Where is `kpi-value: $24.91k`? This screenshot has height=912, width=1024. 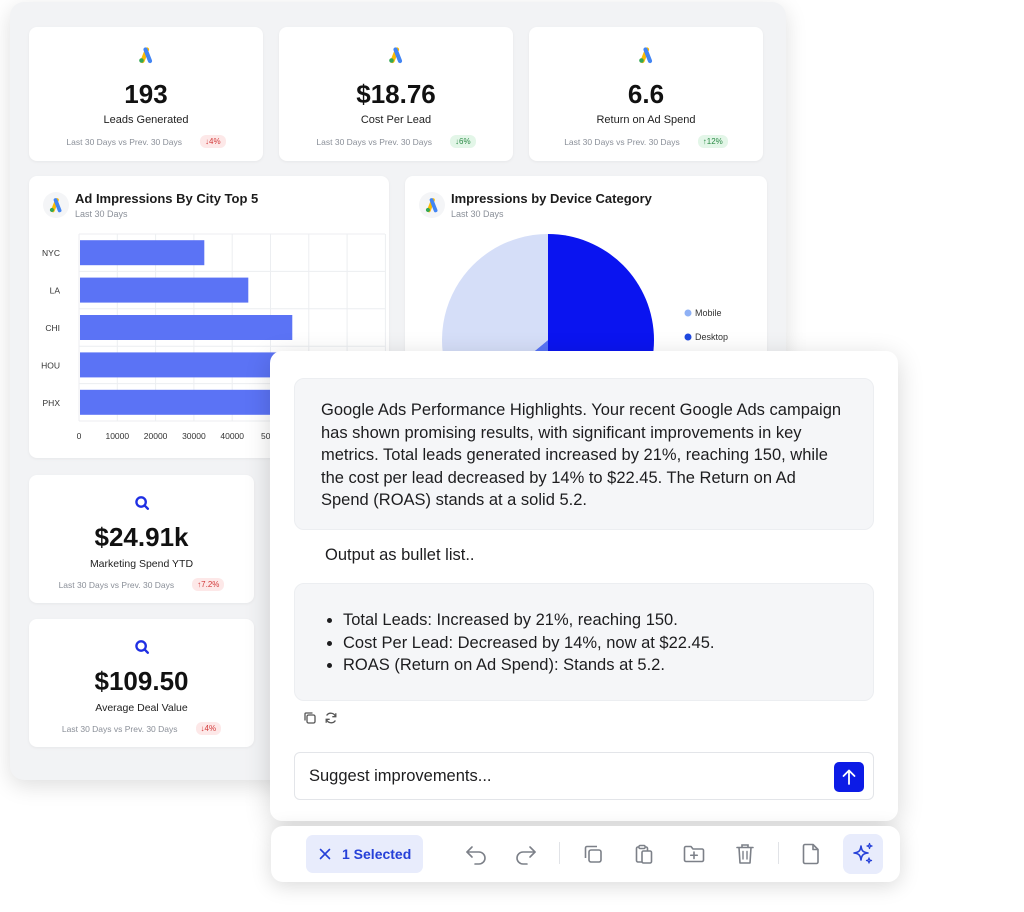 kpi-value: $24.91k is located at coordinates (141, 537).